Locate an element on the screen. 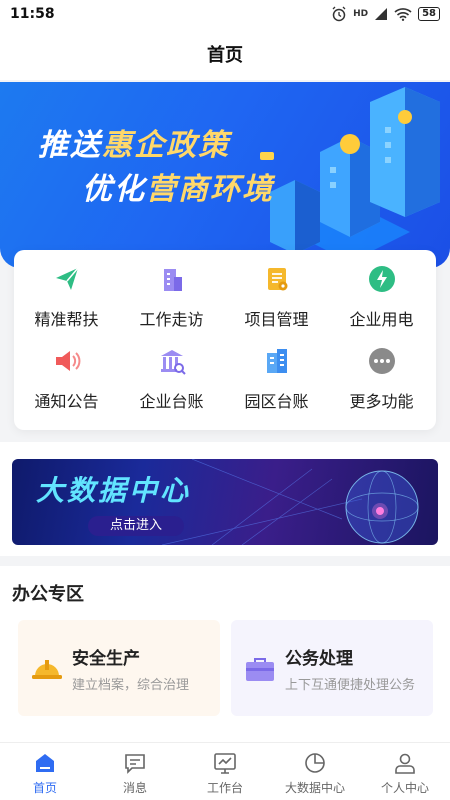 Image resolution: width=450 pixels, height=800 pixels. office-card-safety-production: 安全生产 建立档案，综合治理 is located at coordinates (119, 668).